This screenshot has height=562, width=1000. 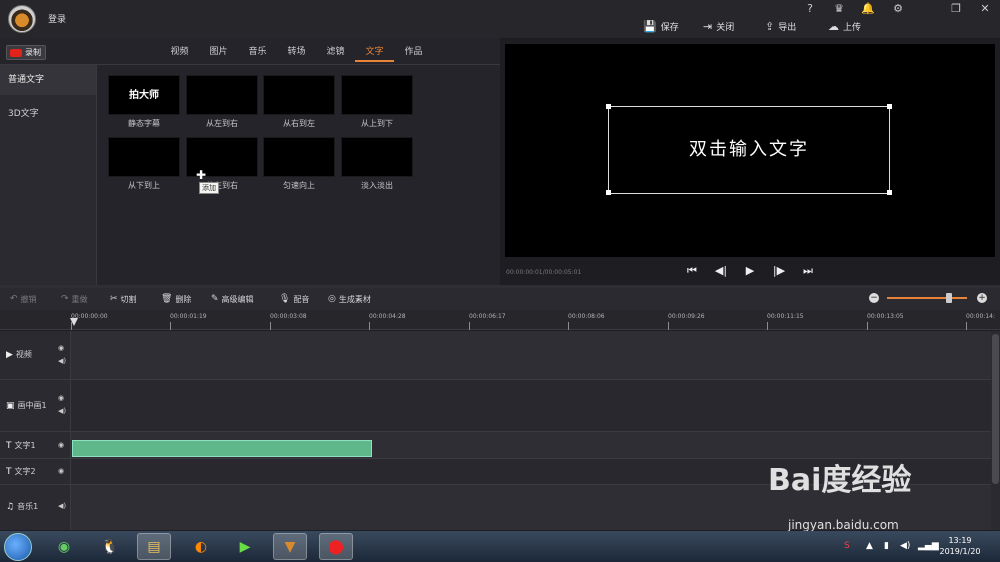 I want to click on delete-button: 🗑 删除, so click(x=176, y=299).